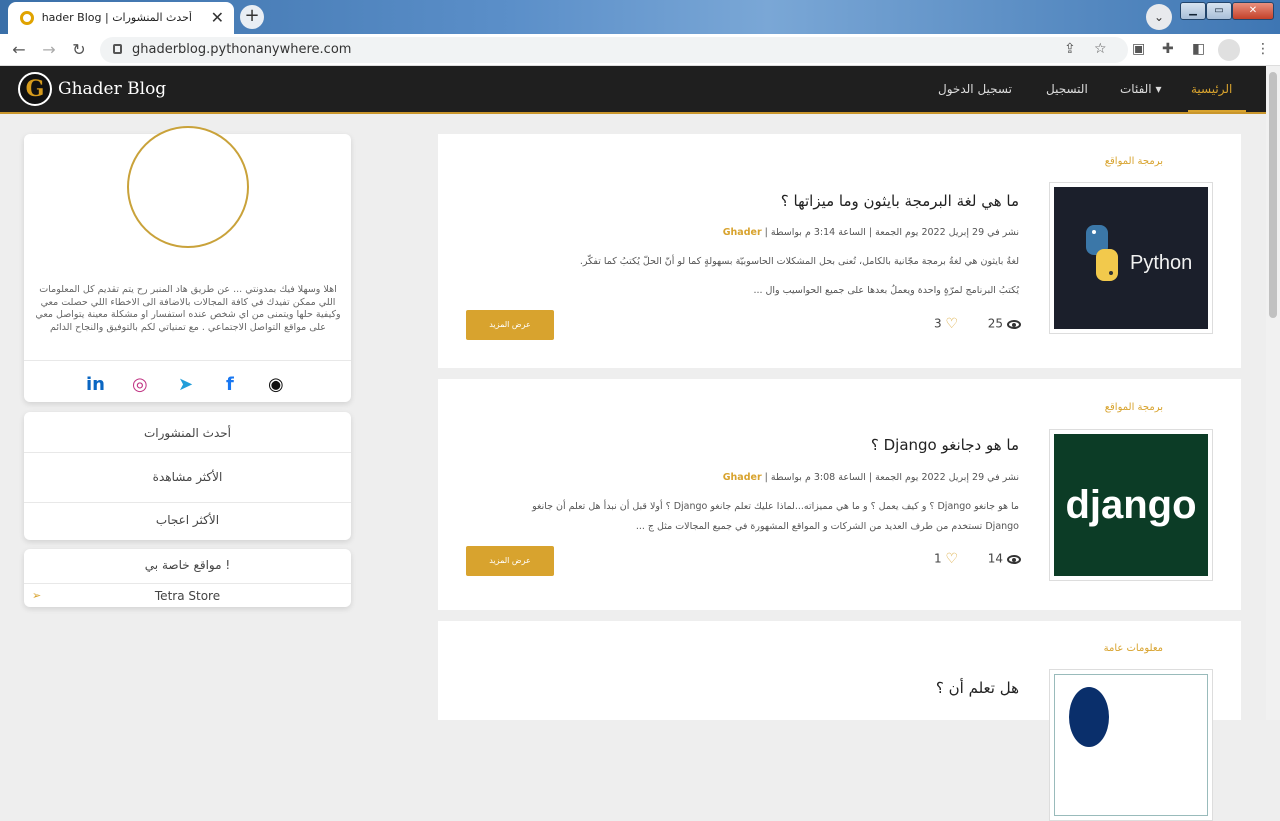 This screenshot has height=821, width=1280. Describe the element at coordinates (19, 50) in the screenshot. I see `back-icon: ←` at that location.